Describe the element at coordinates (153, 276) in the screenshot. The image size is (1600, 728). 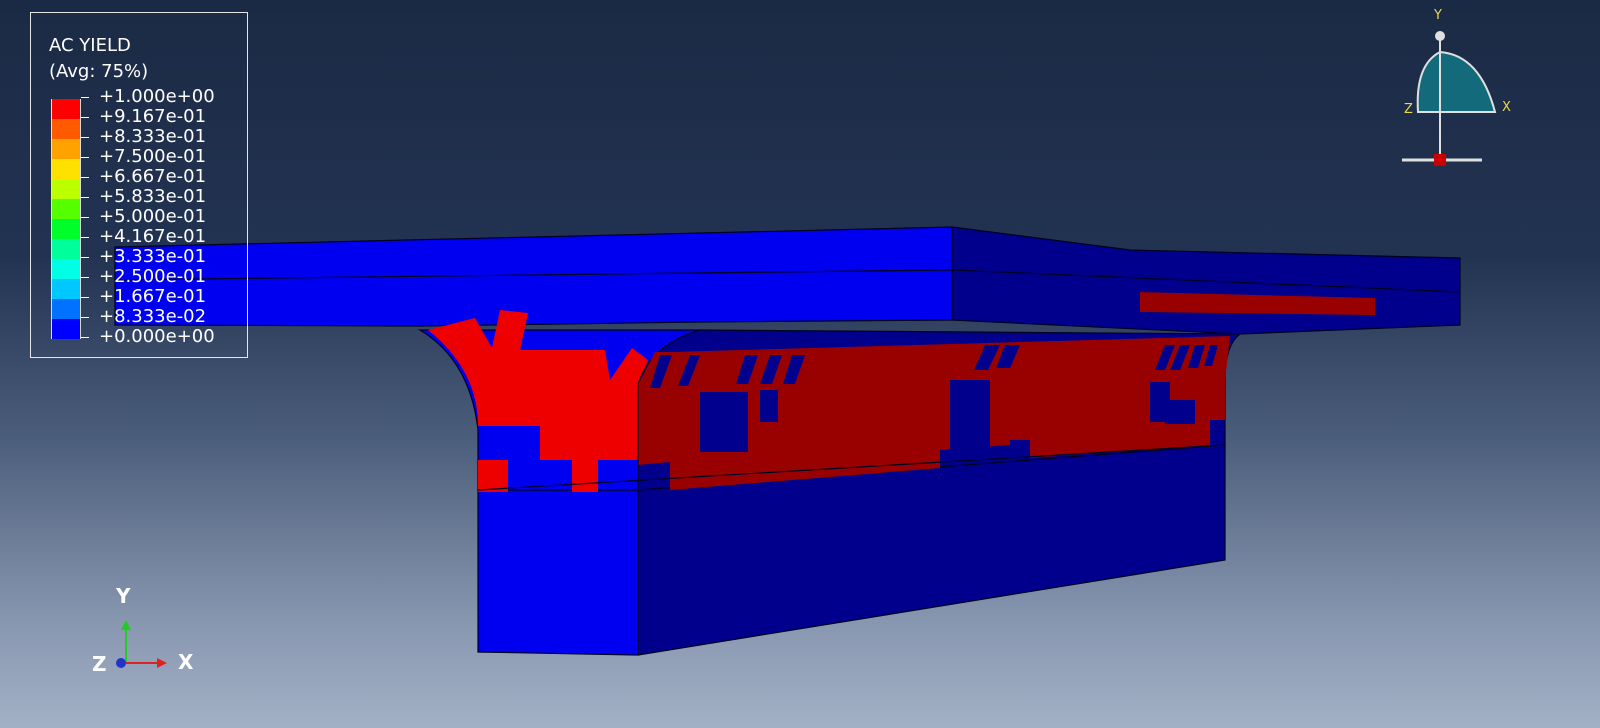
I see `legend-value-label: +2.500e-01` at that location.